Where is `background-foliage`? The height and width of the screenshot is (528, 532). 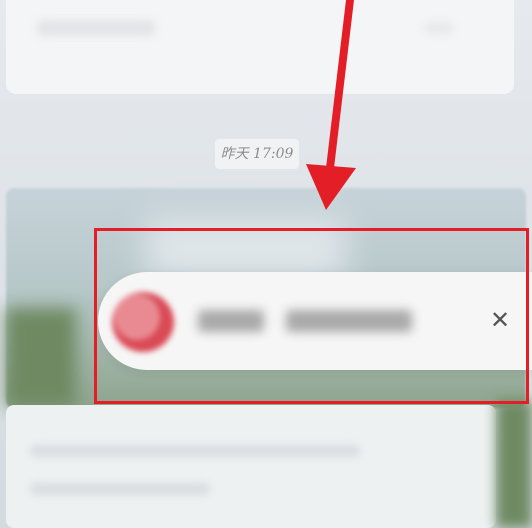
background-foliage is located at coordinates (514, 464).